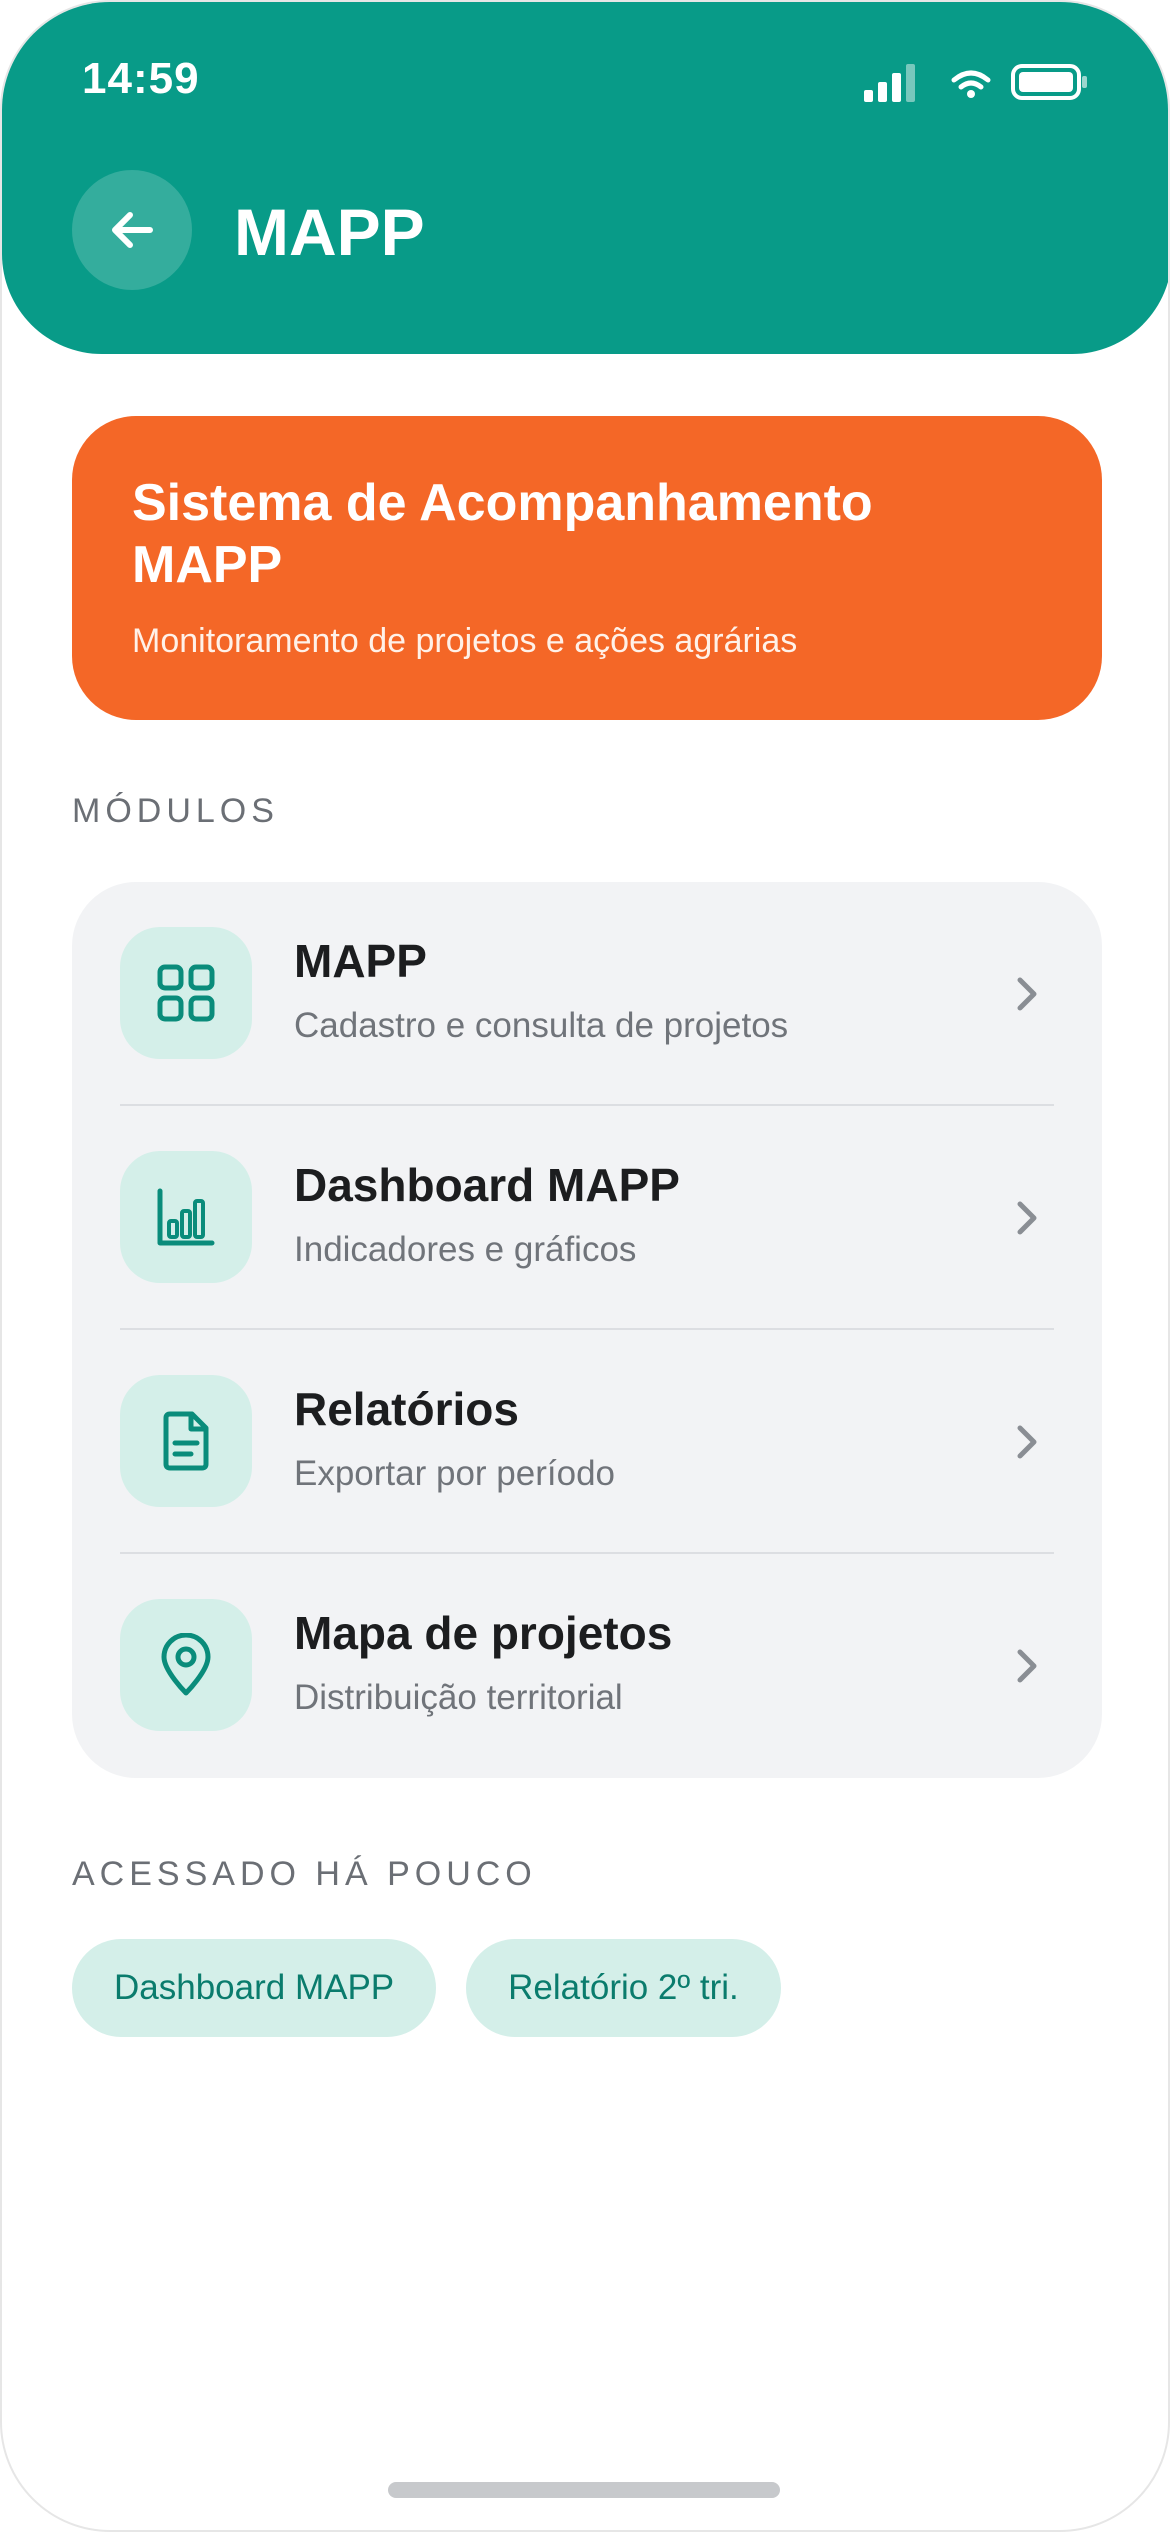 This screenshot has height=2532, width=1170. Describe the element at coordinates (502, 534) in the screenshot. I see `hero-title: Sistema de Acompanhamento MAPP` at that location.